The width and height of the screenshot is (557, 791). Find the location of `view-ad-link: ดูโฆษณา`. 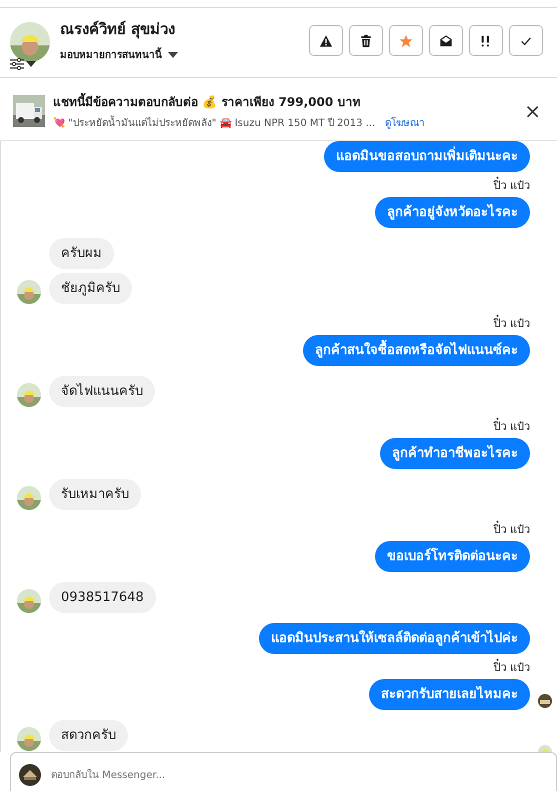

view-ad-link: ดูโฆษณา is located at coordinates (405, 122).